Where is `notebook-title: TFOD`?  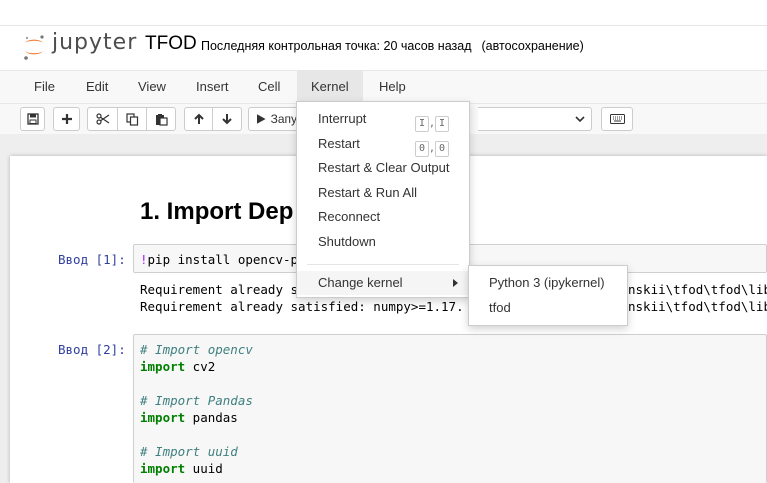 notebook-title: TFOD is located at coordinates (171, 44).